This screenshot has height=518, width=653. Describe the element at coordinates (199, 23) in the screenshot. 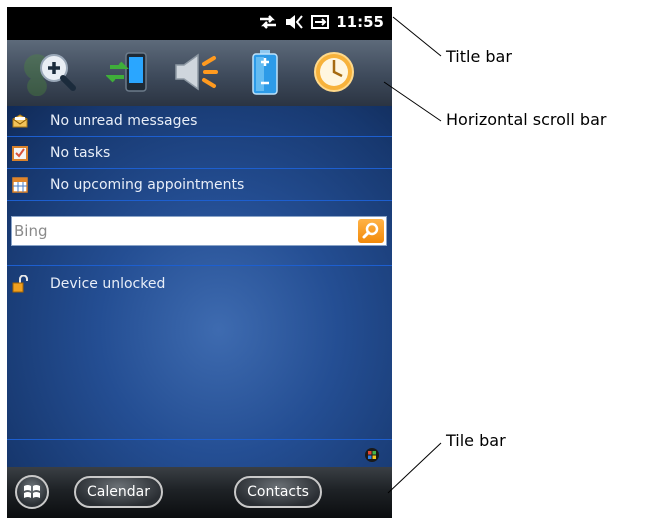

I see `title-bar: 11:55` at that location.